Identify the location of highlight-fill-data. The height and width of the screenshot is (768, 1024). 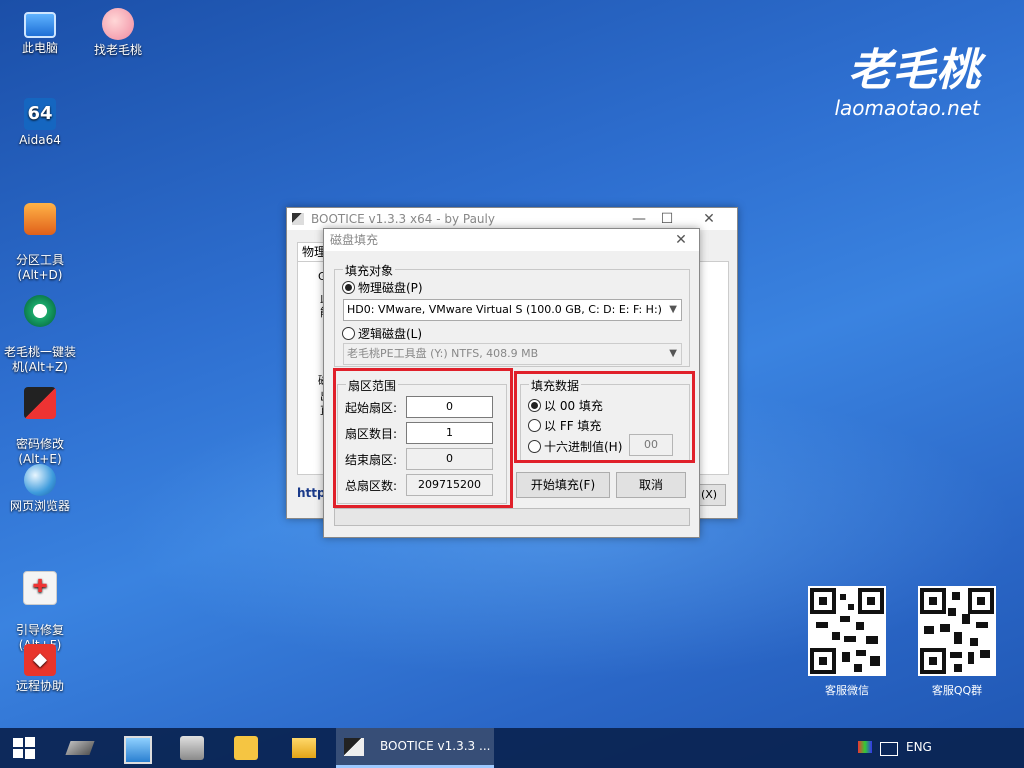
(604, 417).